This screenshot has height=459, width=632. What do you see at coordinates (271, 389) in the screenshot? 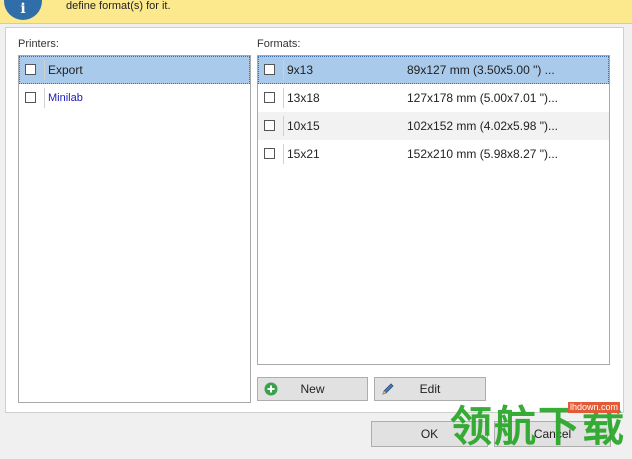
I see `add-icon` at bounding box center [271, 389].